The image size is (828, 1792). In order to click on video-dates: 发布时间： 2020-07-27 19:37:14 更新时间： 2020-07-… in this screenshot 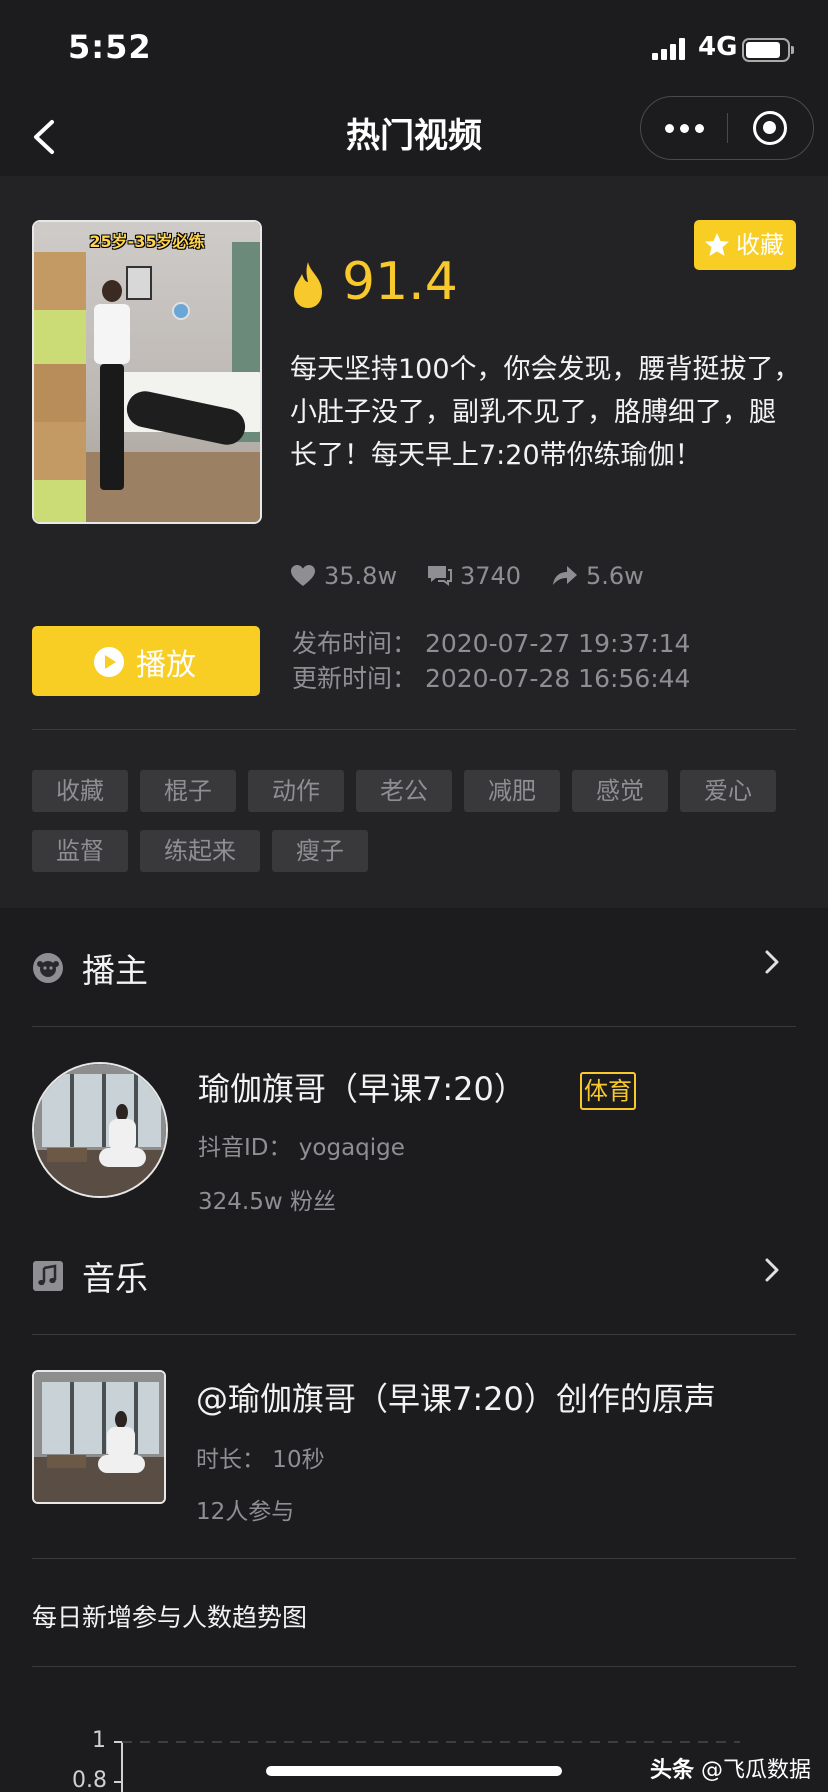, I will do `click(491, 661)`.